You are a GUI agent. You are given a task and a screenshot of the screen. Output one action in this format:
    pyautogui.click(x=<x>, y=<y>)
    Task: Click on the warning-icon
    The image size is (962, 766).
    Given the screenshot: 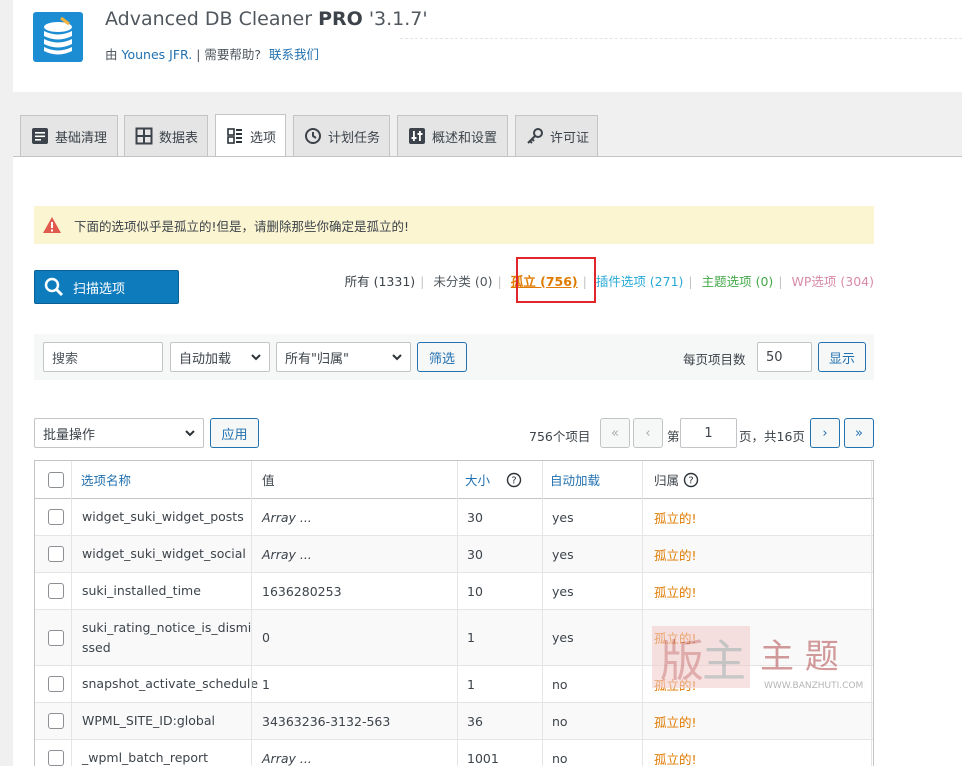 What is the action you would take?
    pyautogui.click(x=52, y=225)
    